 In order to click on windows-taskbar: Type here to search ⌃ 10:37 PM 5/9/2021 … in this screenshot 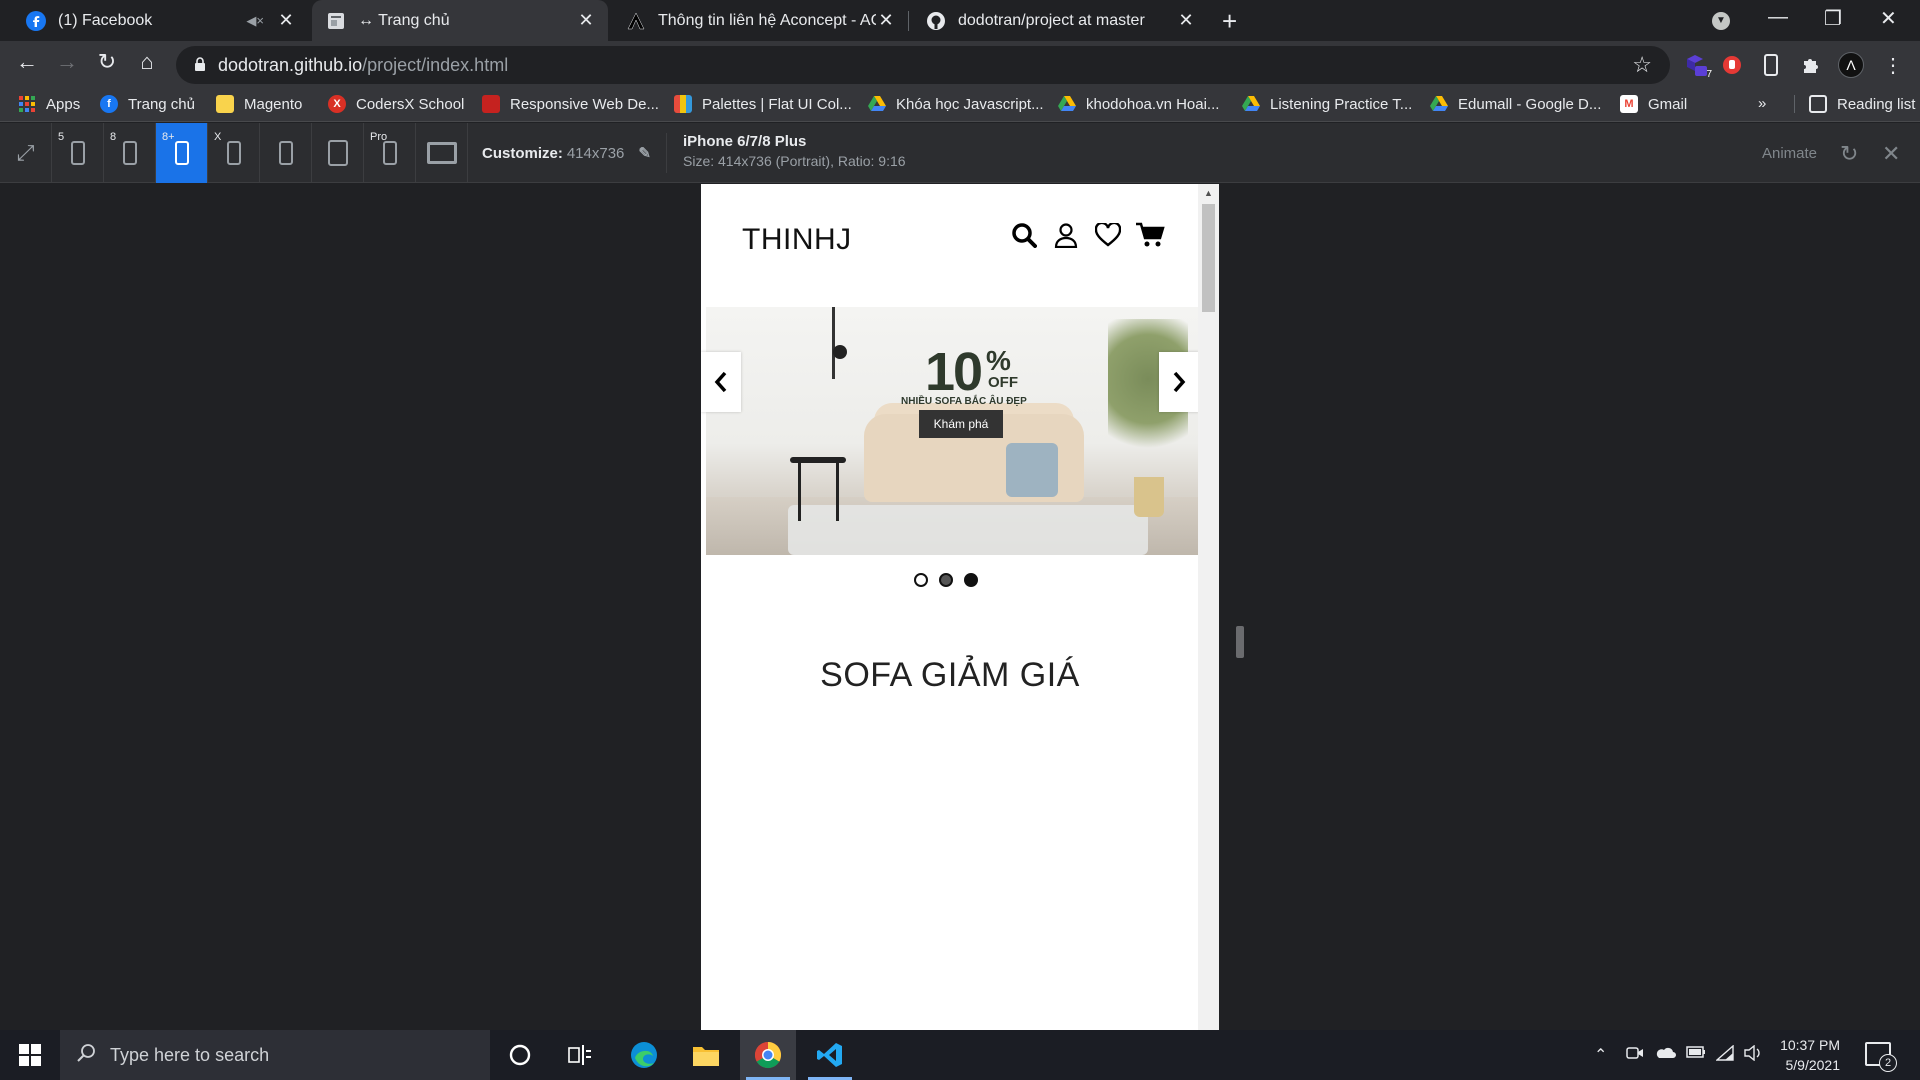, I will do `click(960, 1055)`.